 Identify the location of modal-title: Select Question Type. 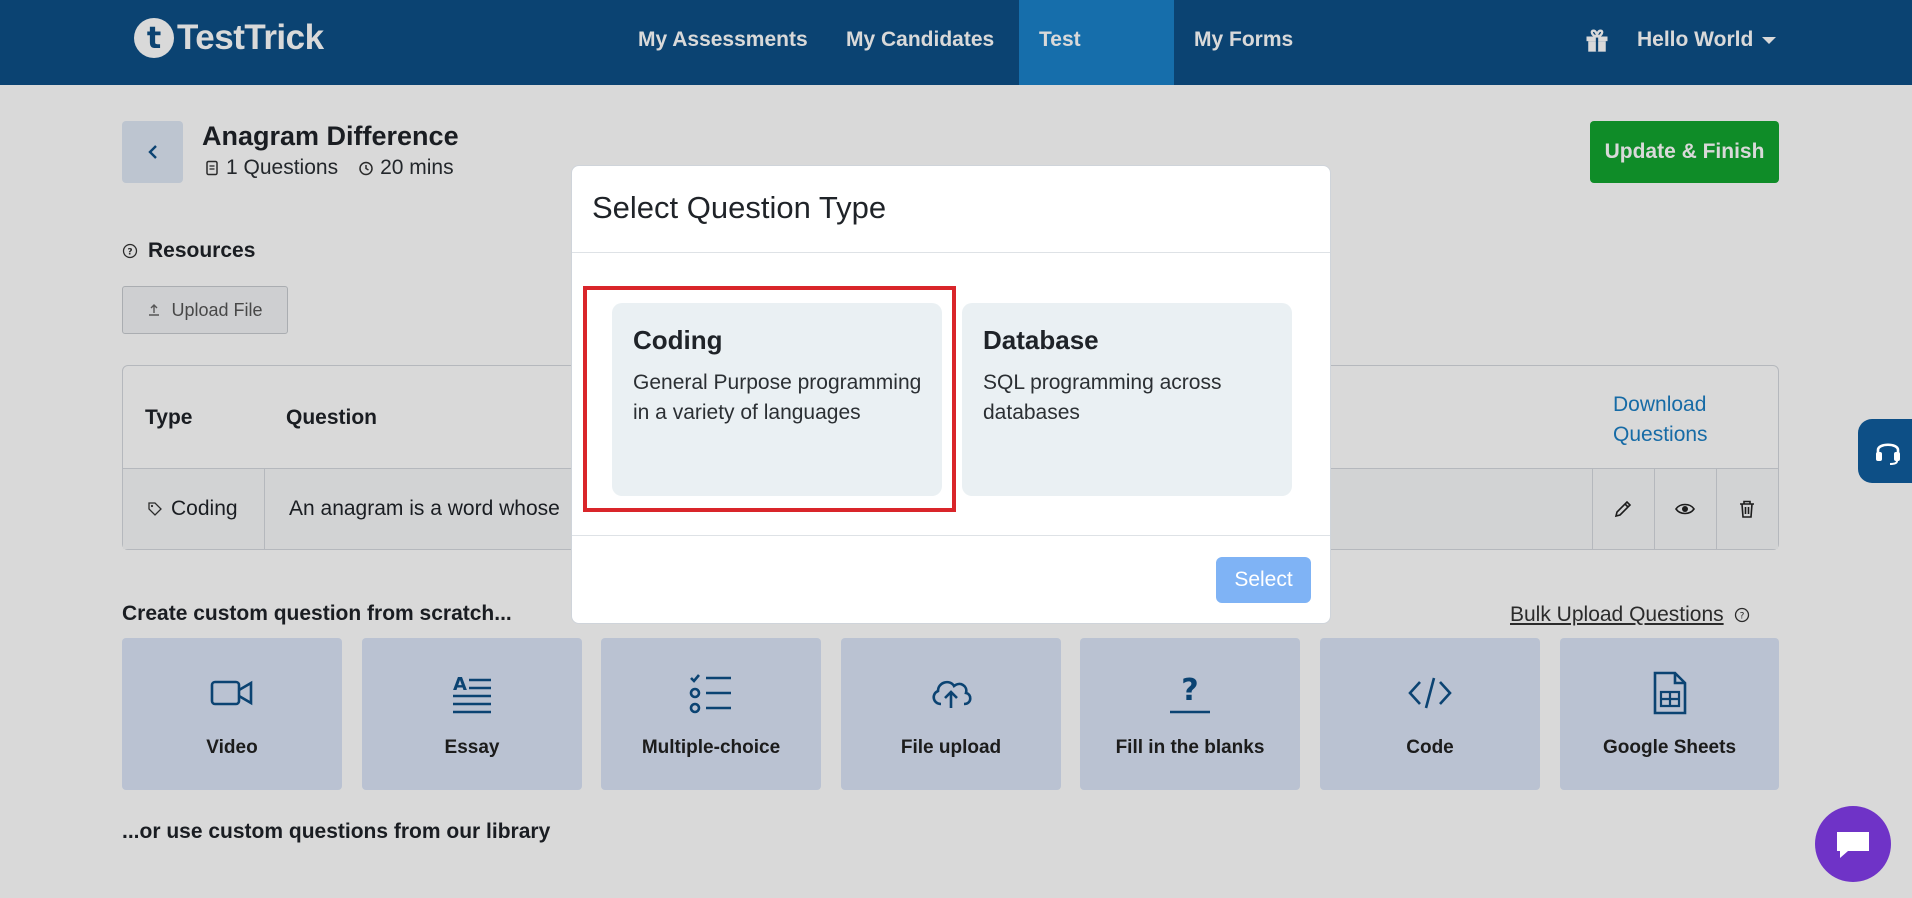
(739, 207).